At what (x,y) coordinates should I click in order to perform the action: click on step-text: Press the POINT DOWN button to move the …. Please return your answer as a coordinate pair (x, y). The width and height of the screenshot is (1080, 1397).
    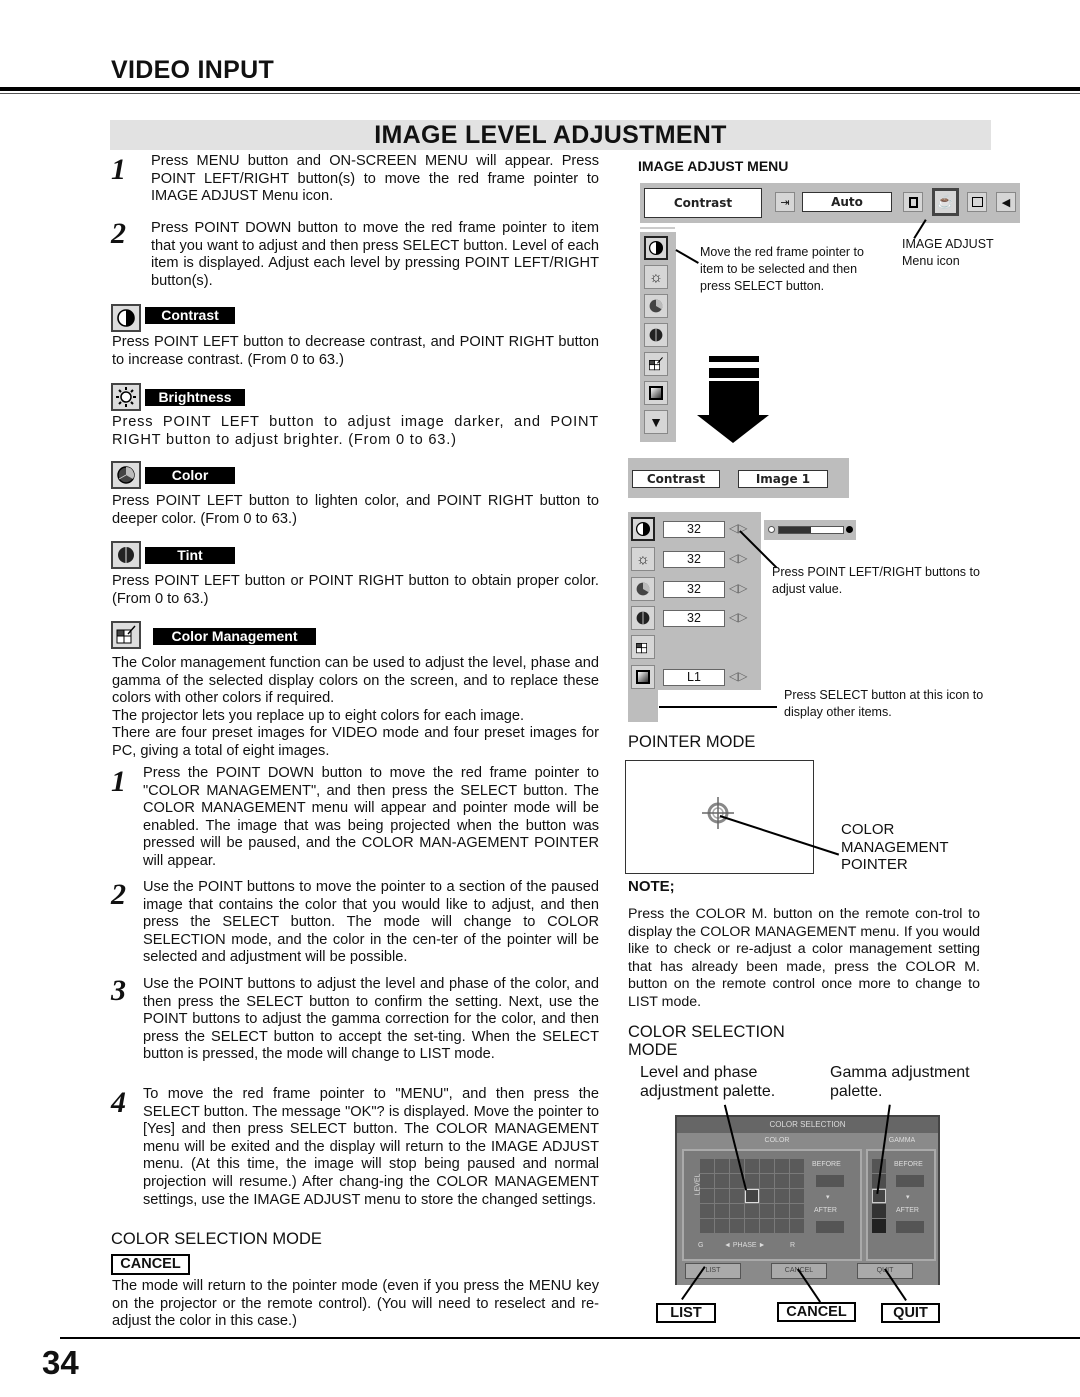
    Looking at the image, I should click on (371, 817).